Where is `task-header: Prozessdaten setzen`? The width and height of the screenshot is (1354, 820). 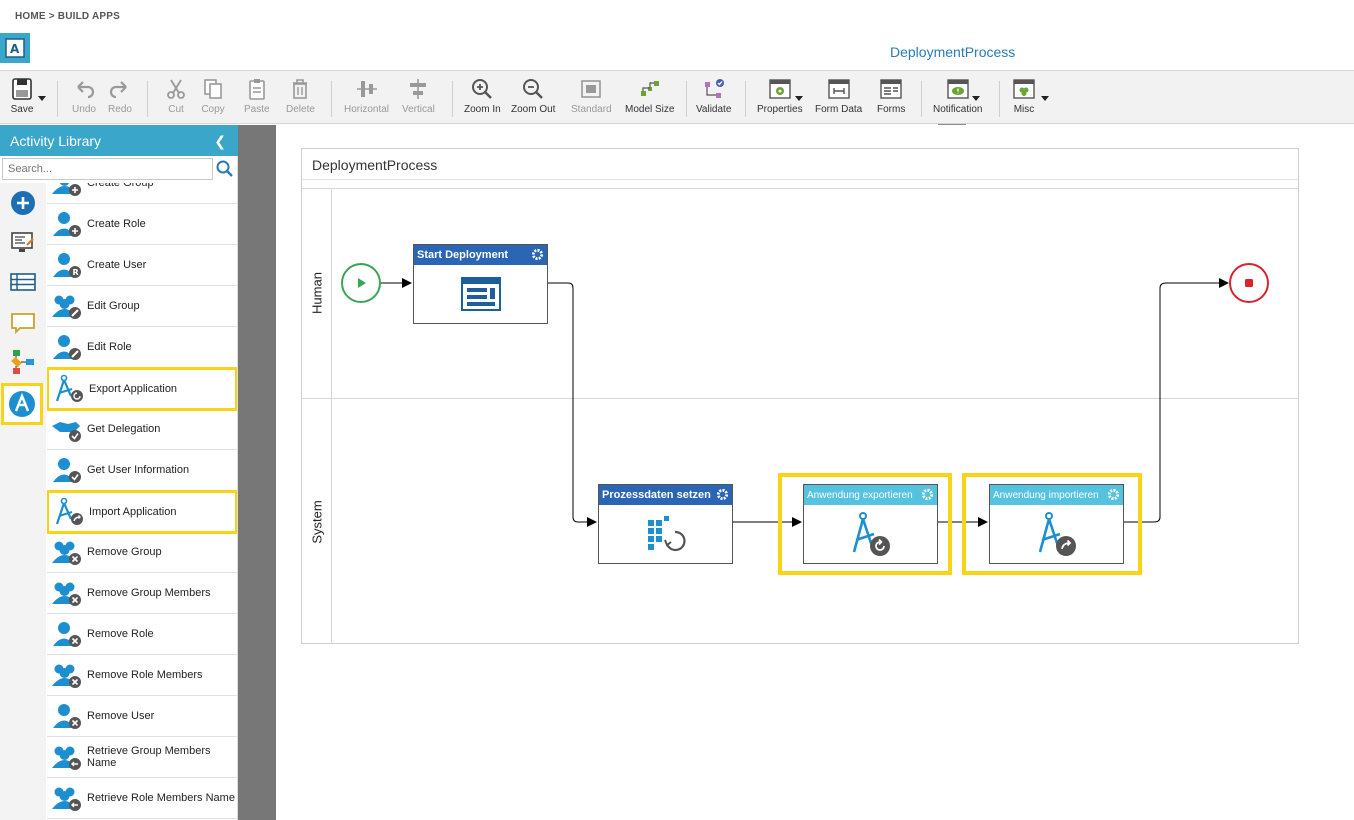 task-header: Prozessdaten setzen is located at coordinates (665, 495).